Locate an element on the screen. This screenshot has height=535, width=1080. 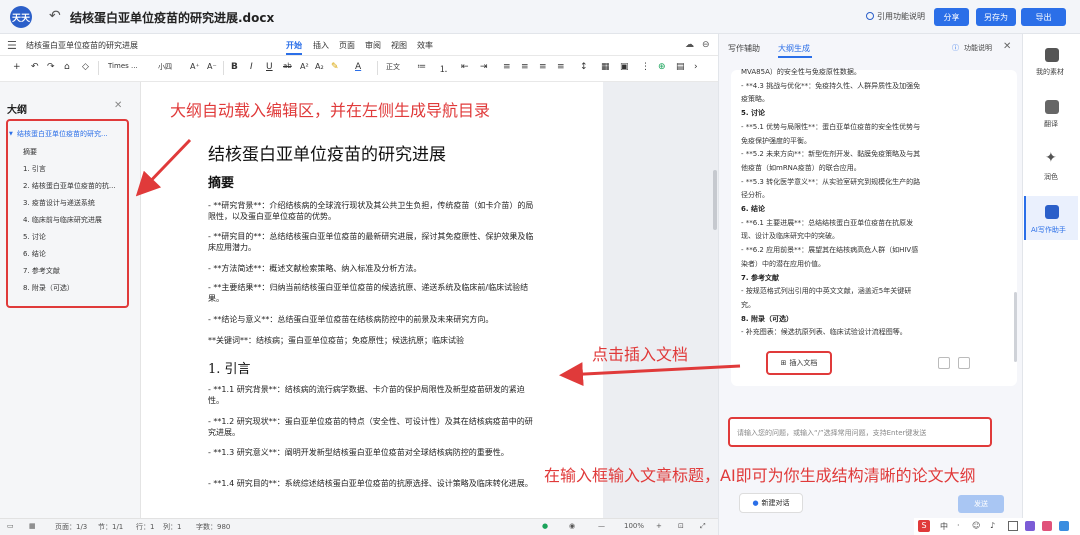
tray-emoji: ☺ is located at coordinates (976, 525).